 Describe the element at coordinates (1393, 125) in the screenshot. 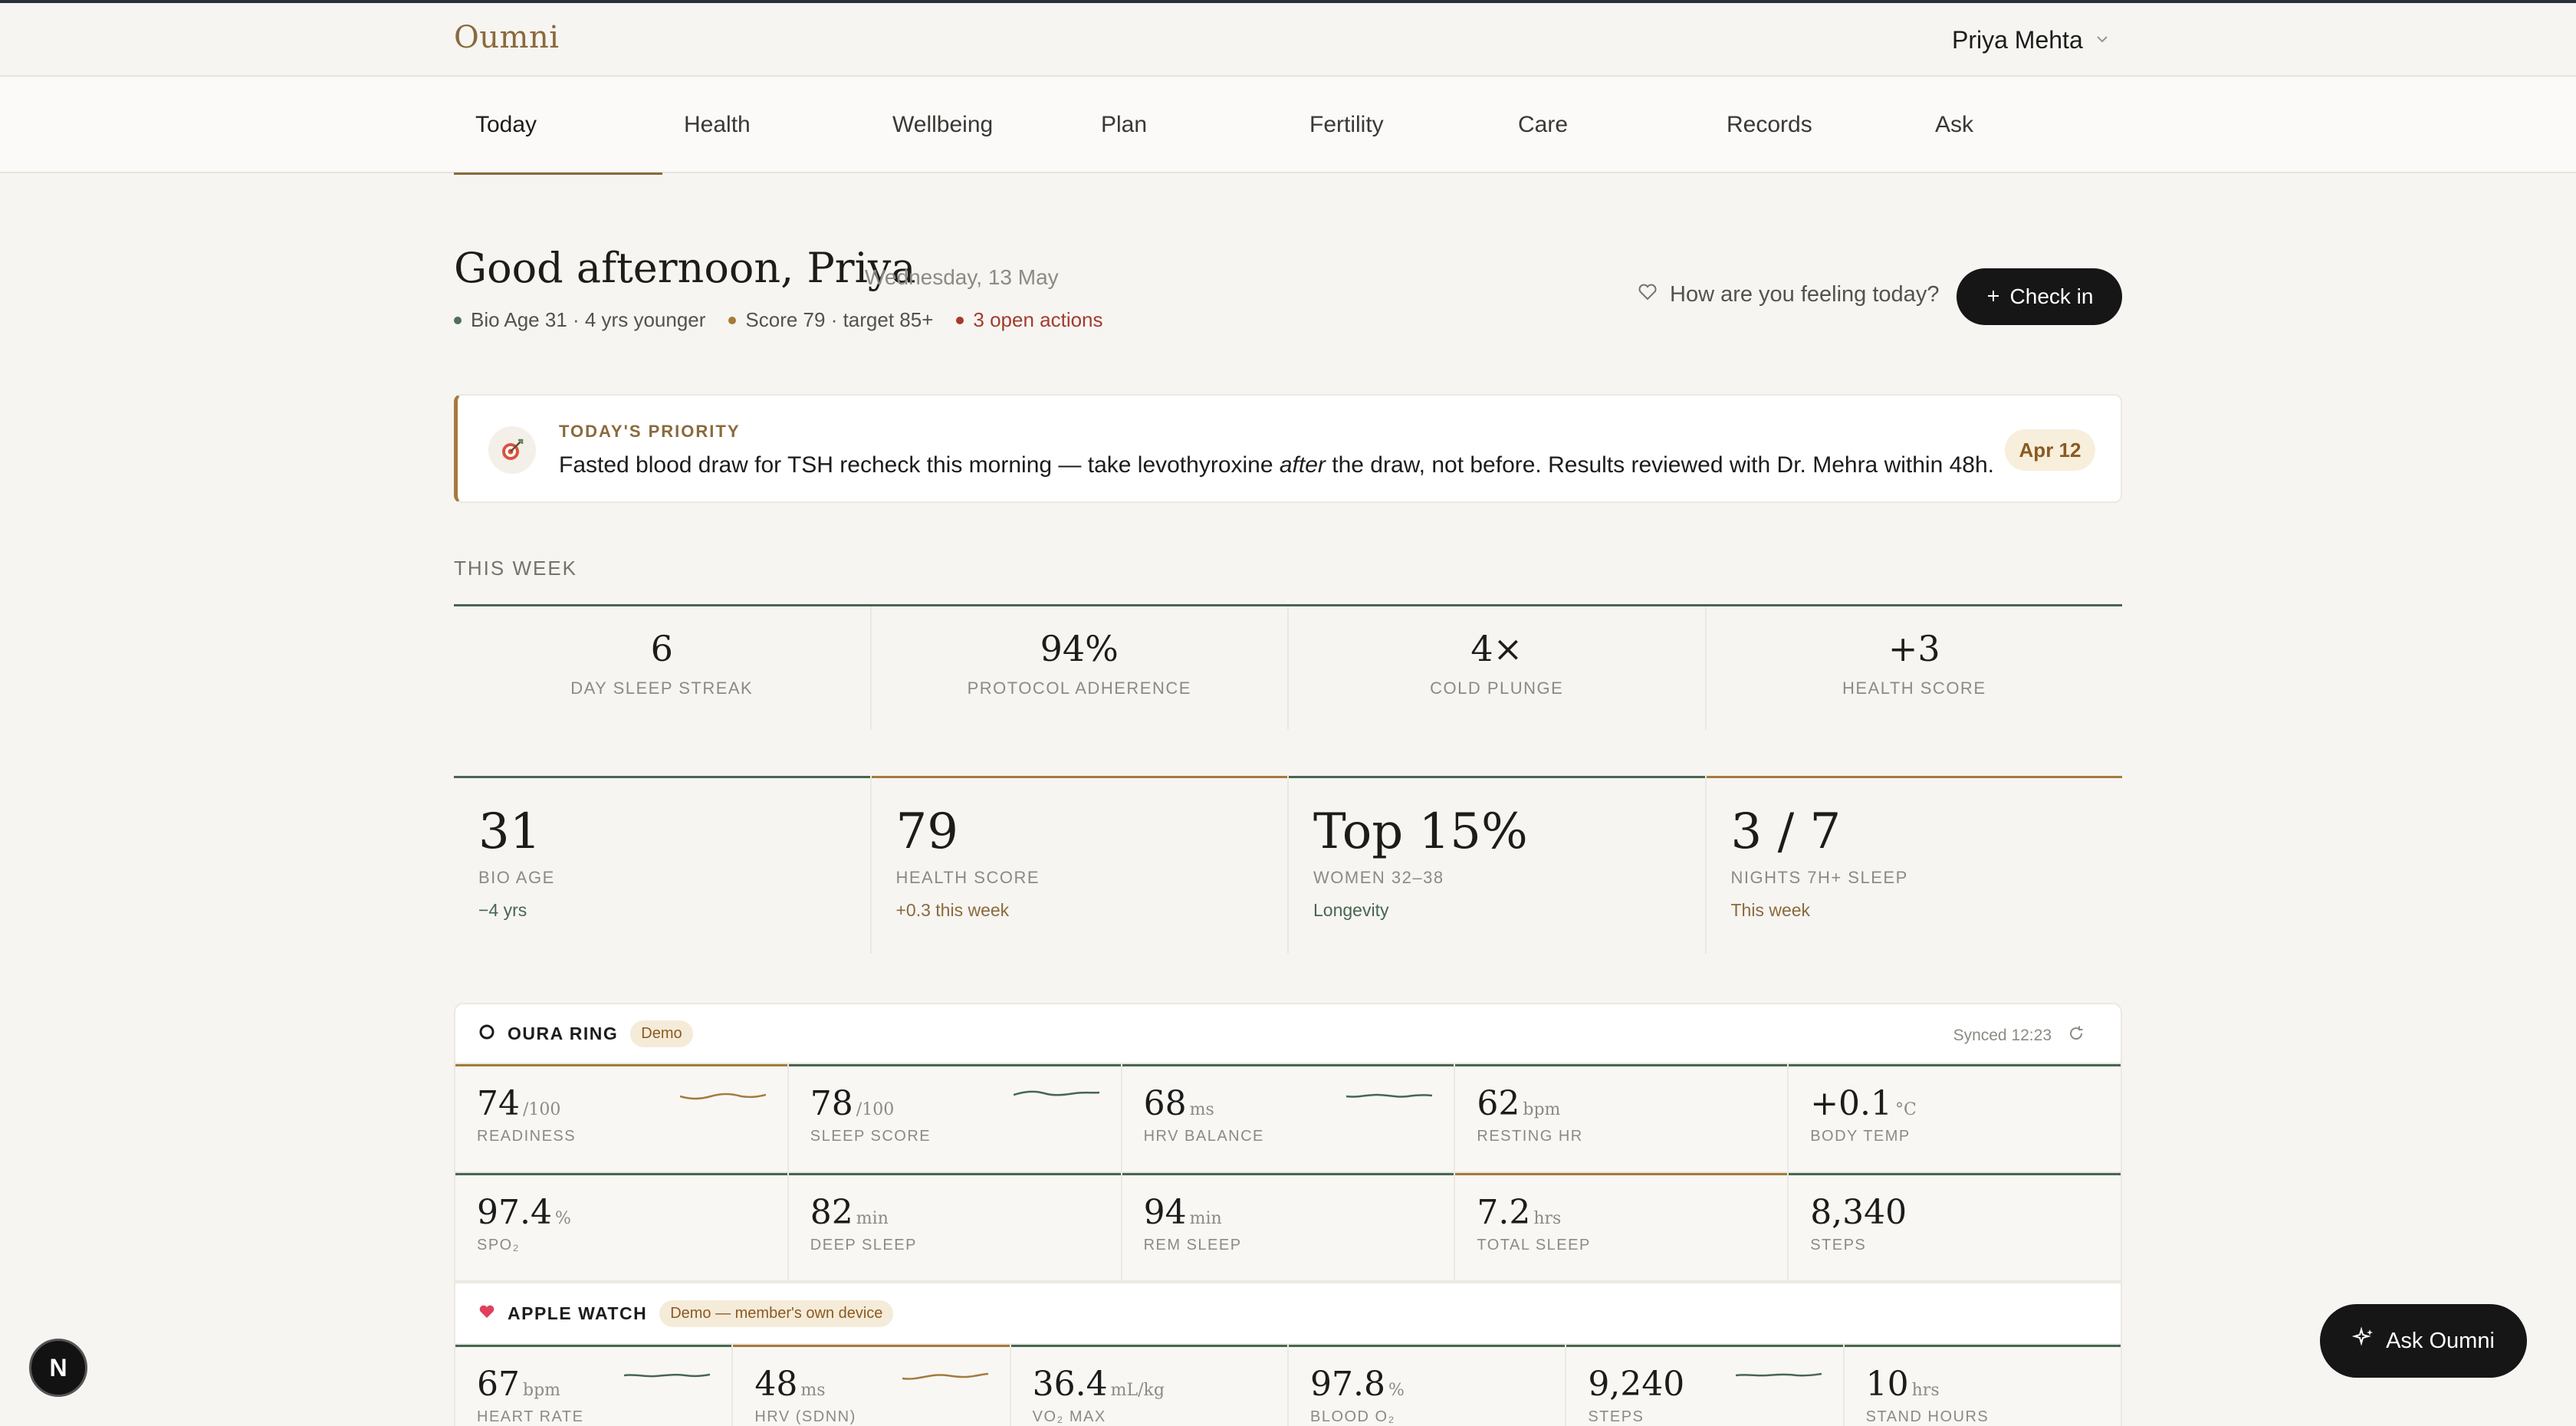

I see `tab-fertility: Fertility` at that location.